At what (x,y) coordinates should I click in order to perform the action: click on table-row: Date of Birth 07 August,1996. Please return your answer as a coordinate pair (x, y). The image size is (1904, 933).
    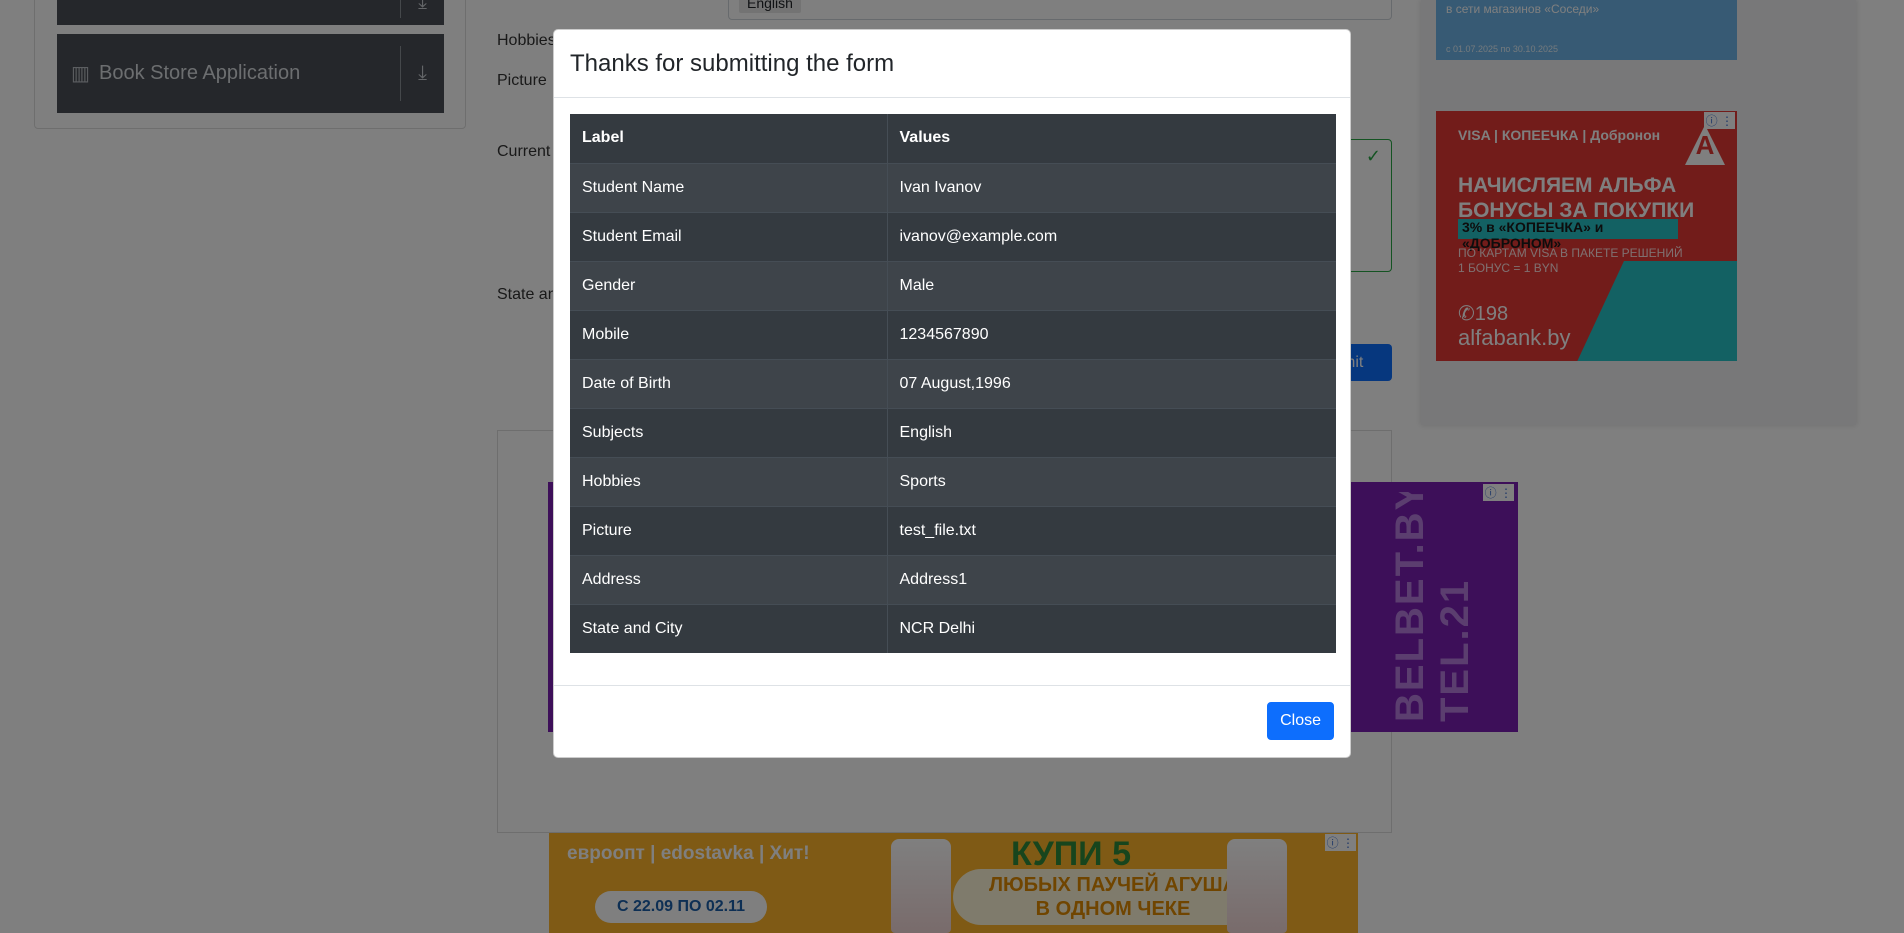
    Looking at the image, I should click on (953, 383).